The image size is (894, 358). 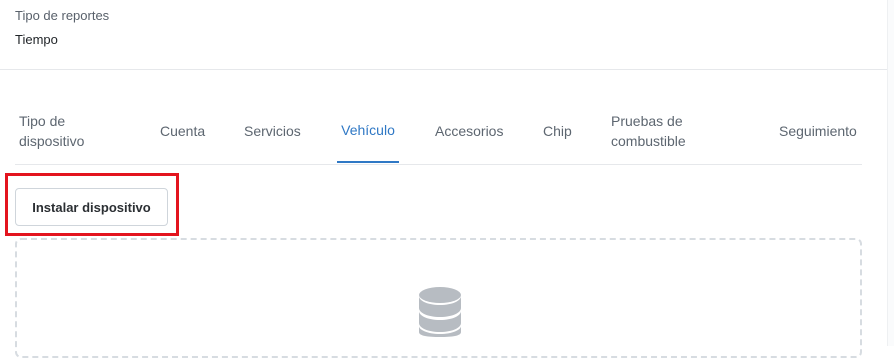 I want to click on tab-pruebas-de-combustible-label: Pruebas de combustible, so click(x=648, y=130).